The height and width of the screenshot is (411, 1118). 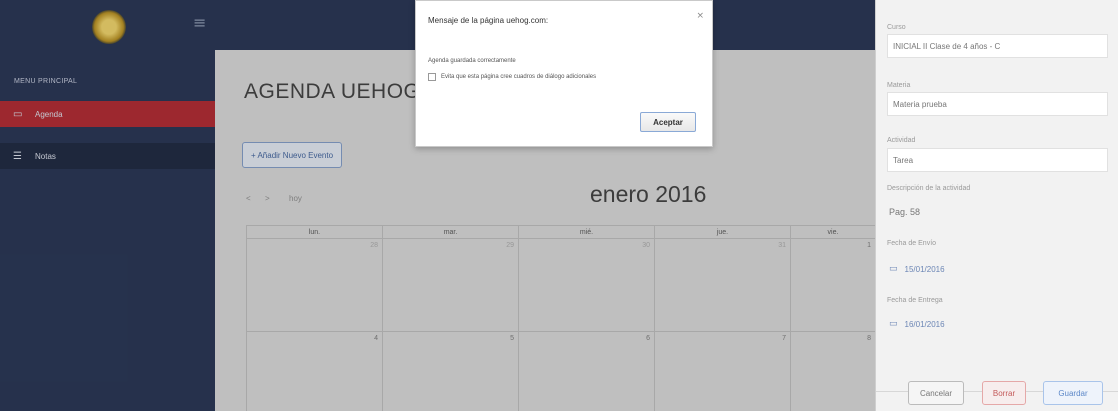 I want to click on actividad-label: Actividad, so click(x=901, y=140).